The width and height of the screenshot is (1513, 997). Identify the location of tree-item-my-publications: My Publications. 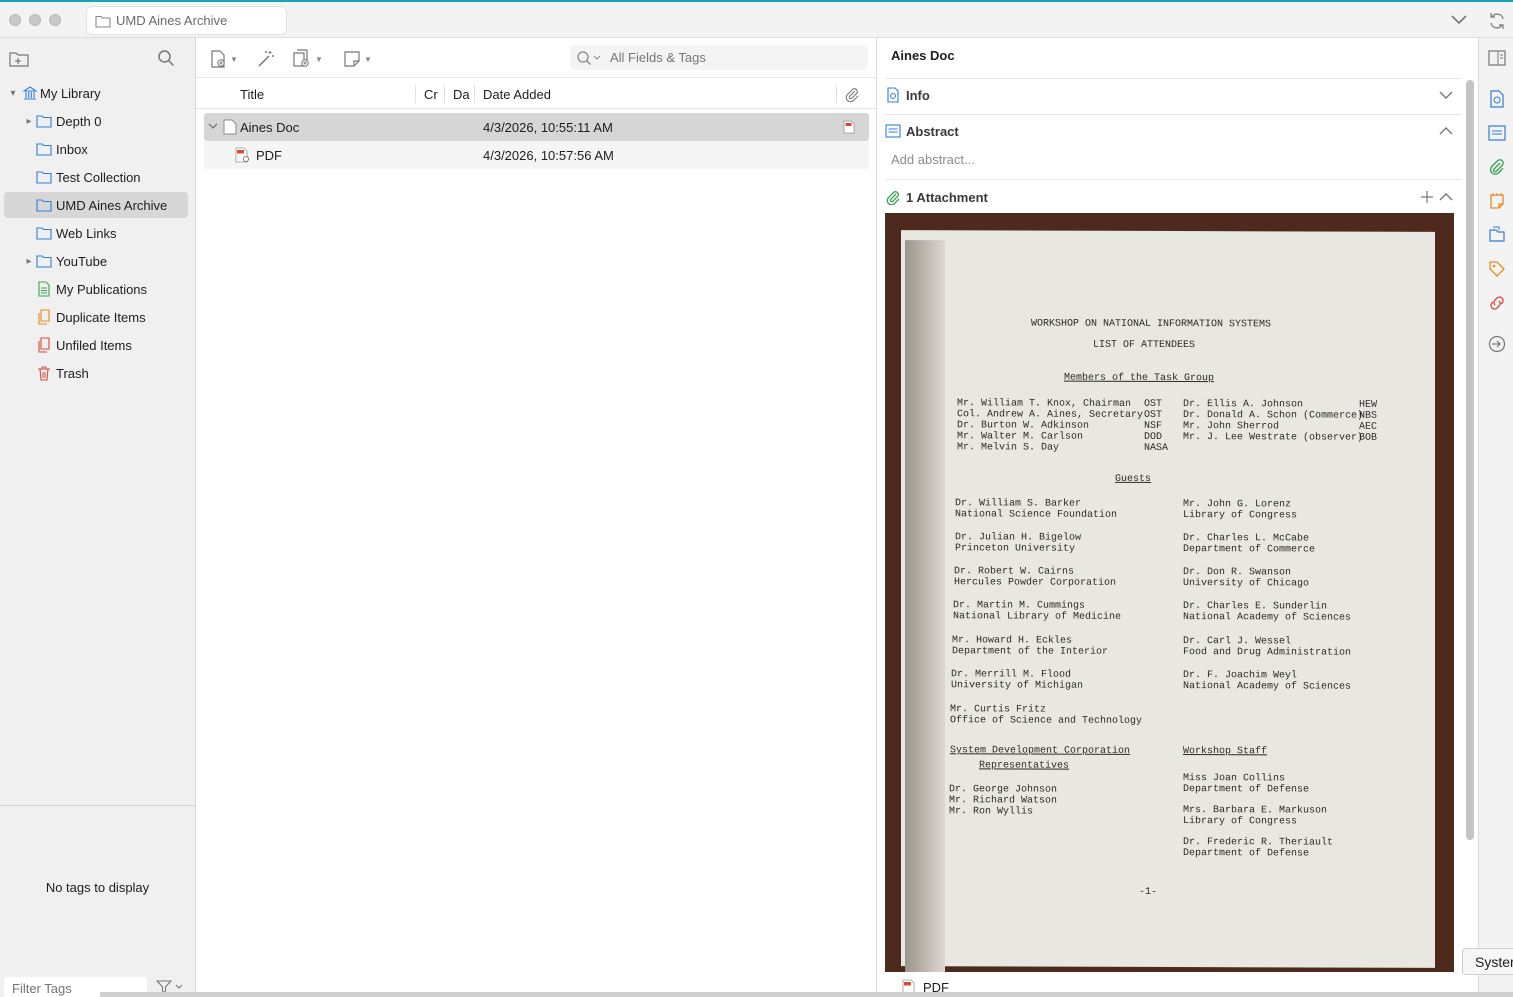
(96, 289).